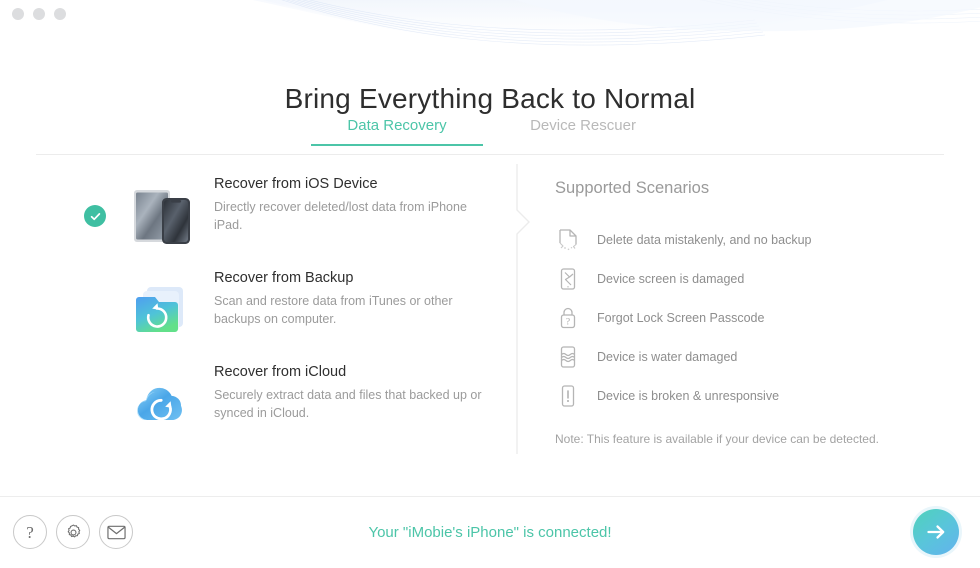  What do you see at coordinates (568, 279) in the screenshot?
I see `cracked-screen-icon` at bounding box center [568, 279].